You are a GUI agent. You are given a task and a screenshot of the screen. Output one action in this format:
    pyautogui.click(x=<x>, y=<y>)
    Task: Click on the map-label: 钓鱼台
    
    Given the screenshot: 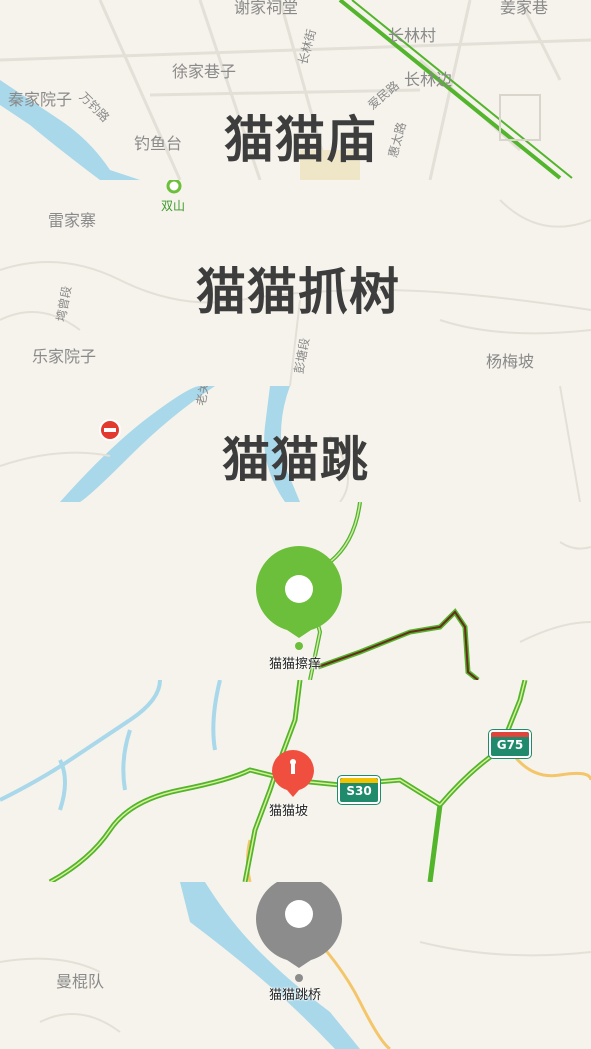 What is the action you would take?
    pyautogui.click(x=158, y=143)
    